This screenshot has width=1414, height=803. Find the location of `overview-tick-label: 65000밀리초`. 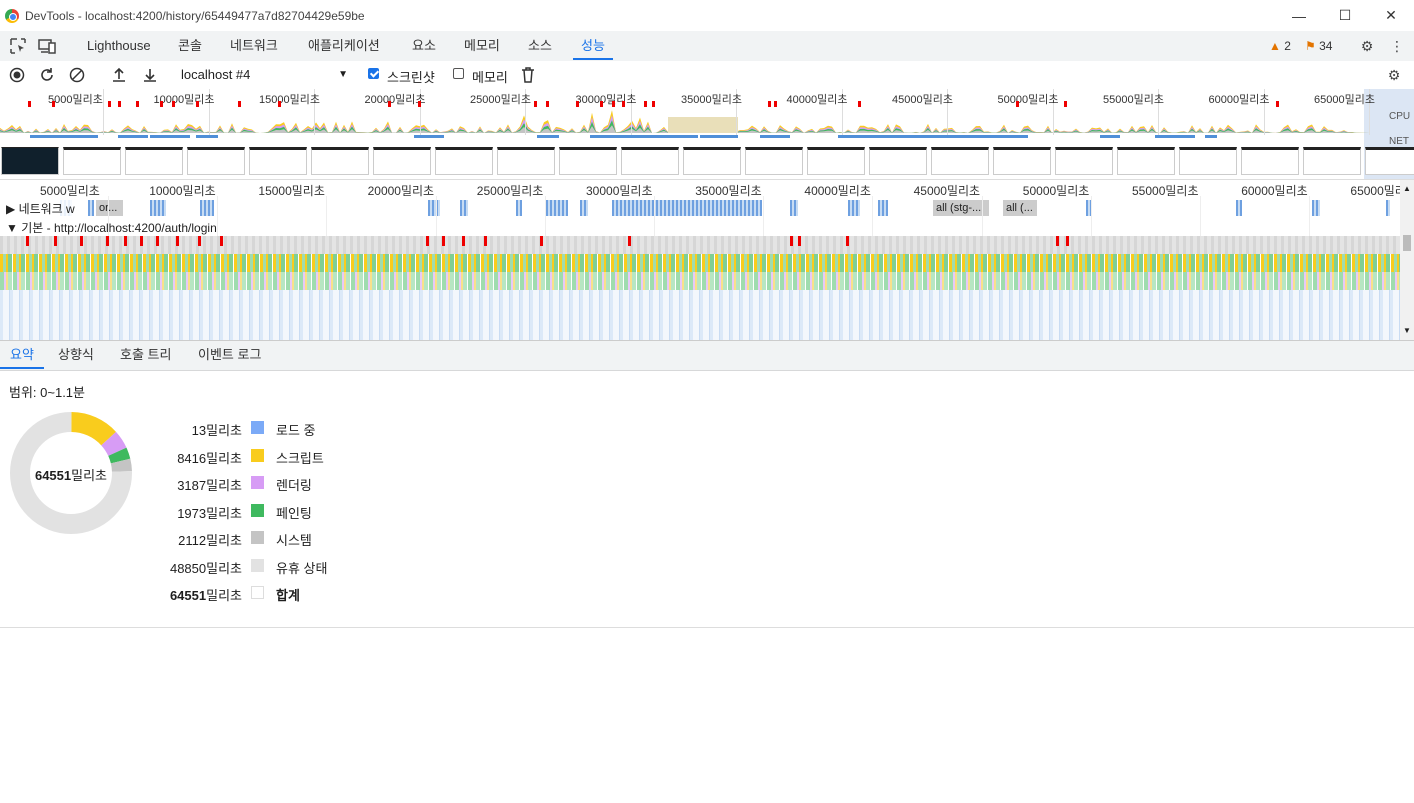

overview-tick-label: 65000밀리초 is located at coordinates (1344, 100).